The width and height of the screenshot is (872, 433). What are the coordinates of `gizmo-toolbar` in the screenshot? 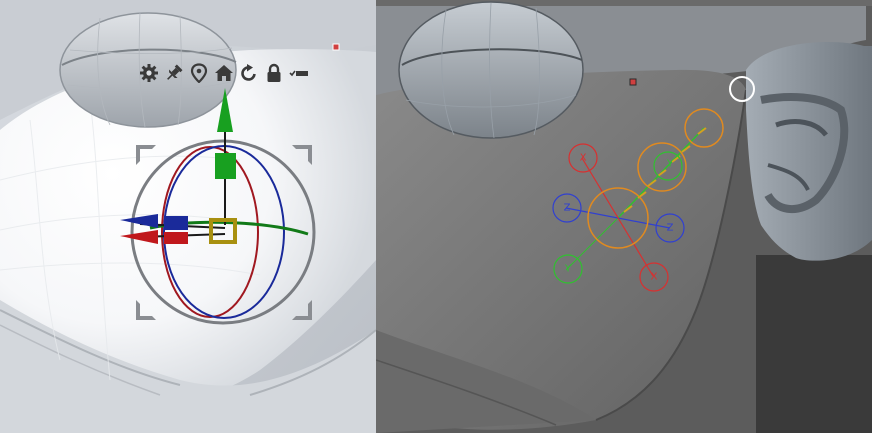 It's located at (224, 73).